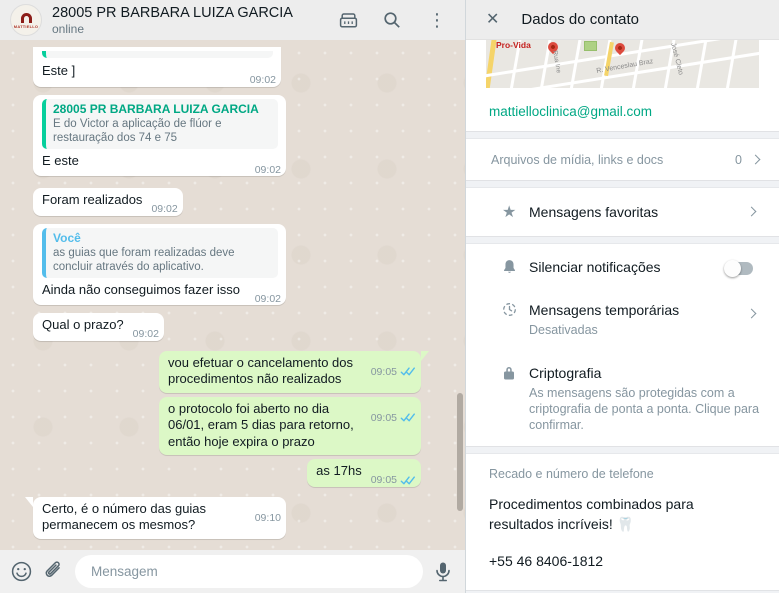 This screenshot has width=779, height=593. I want to click on mute-toggle, so click(738, 268).